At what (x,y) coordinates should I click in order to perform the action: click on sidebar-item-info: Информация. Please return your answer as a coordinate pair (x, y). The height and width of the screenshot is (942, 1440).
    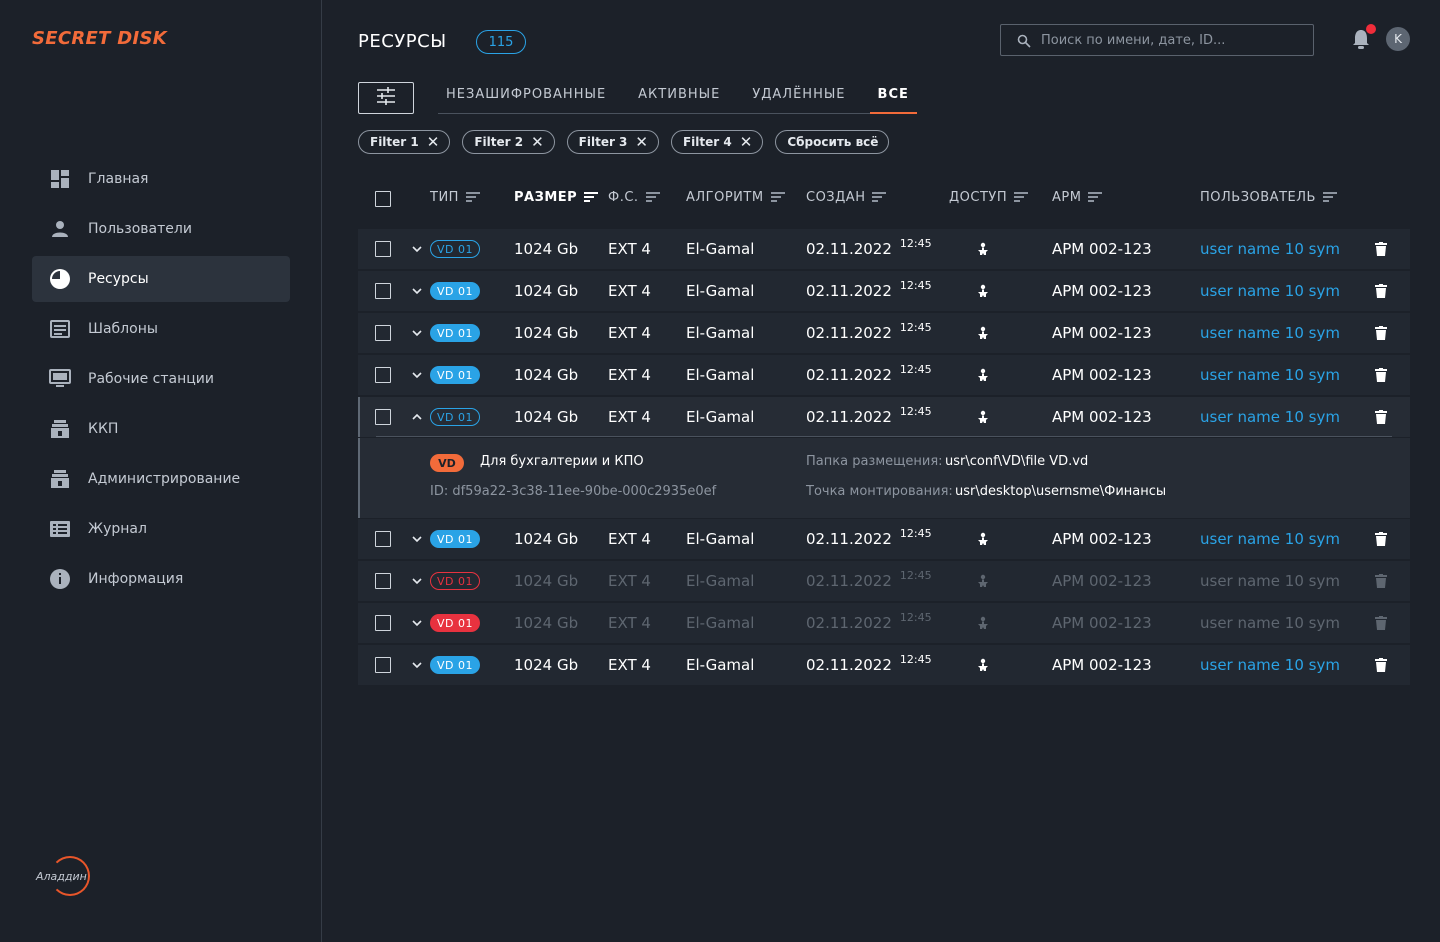
    Looking at the image, I should click on (161, 579).